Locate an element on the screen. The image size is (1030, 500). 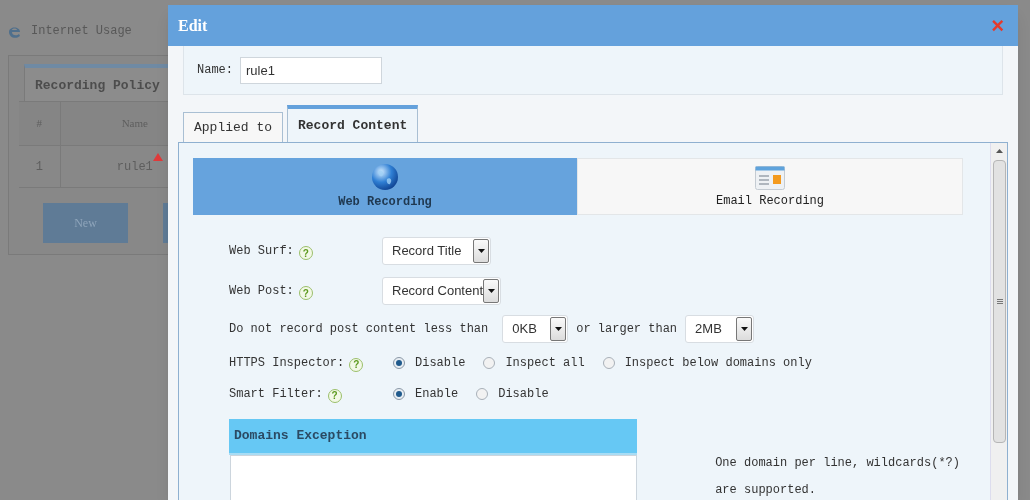
name-field: rule1 is located at coordinates (311, 70).